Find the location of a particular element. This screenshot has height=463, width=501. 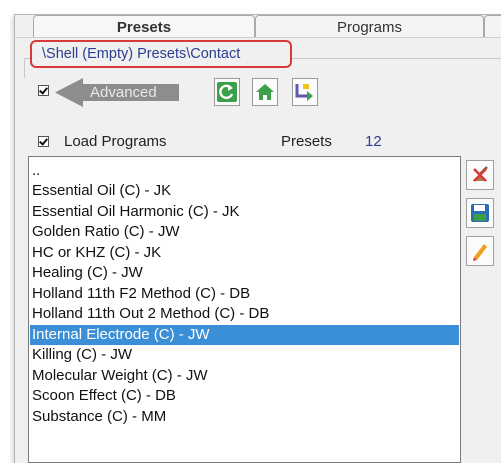

tab-programs: Programs is located at coordinates (369, 26).